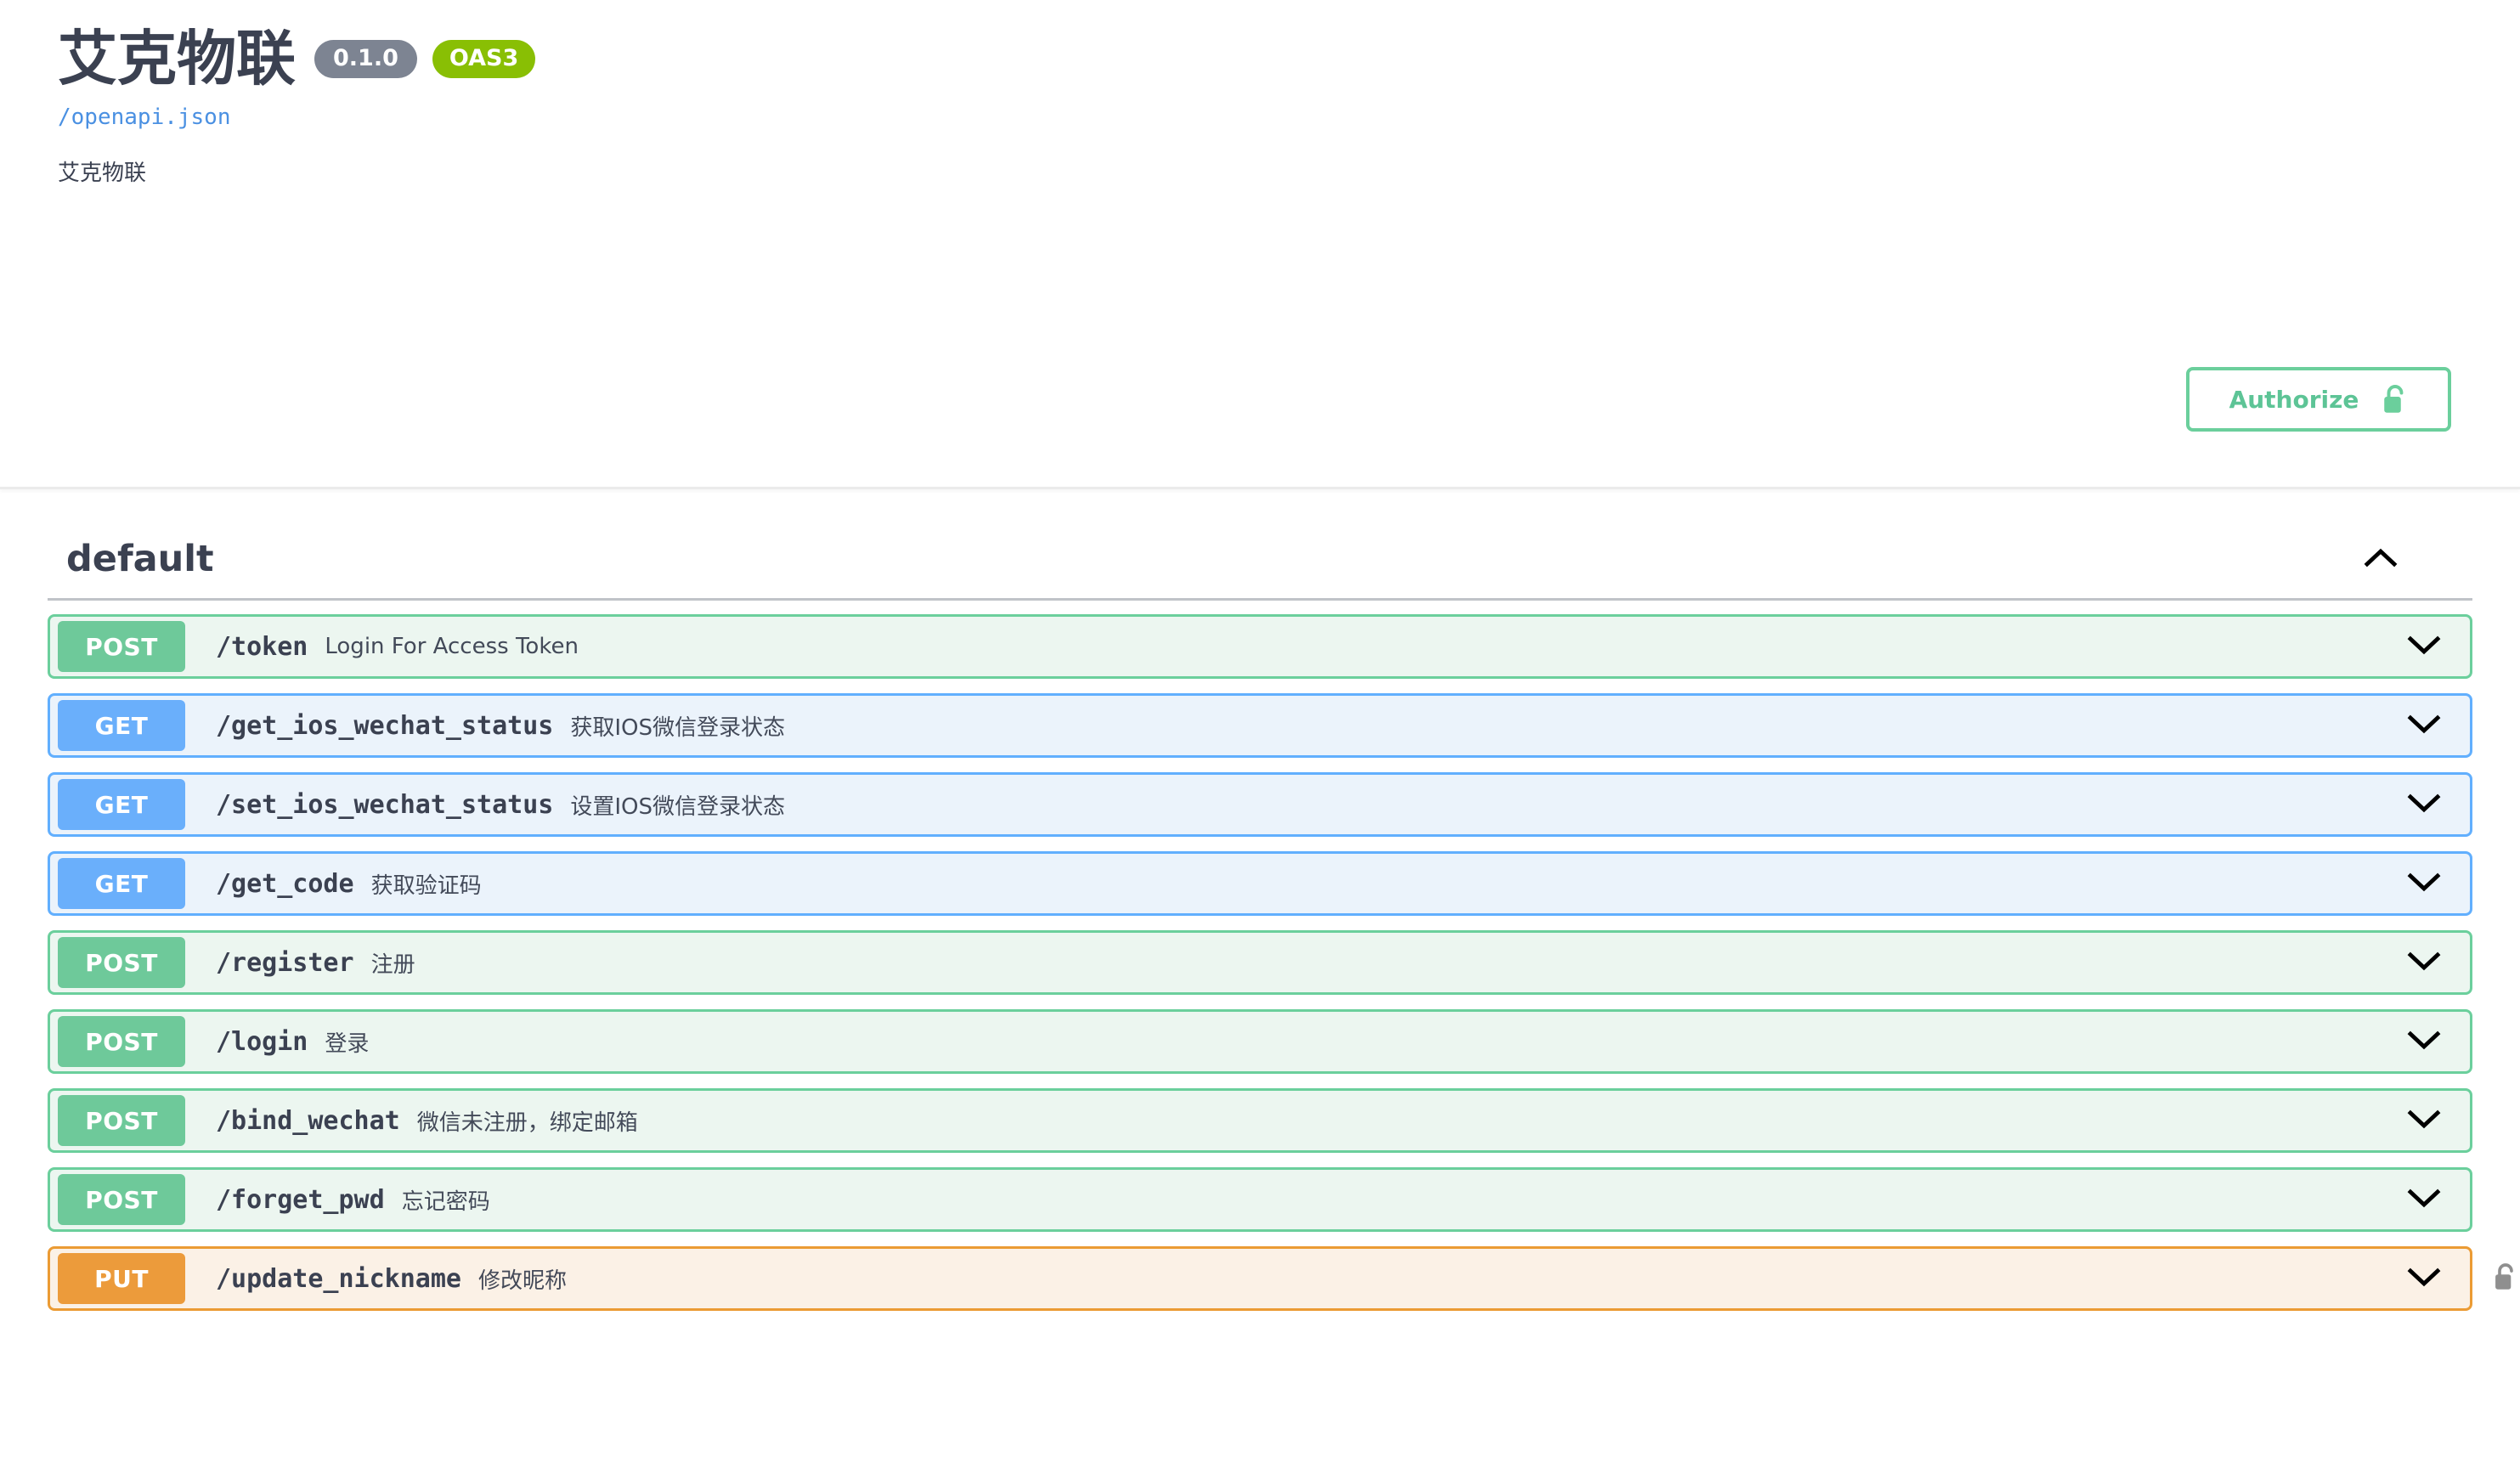 This screenshot has height=1468, width=2520. Describe the element at coordinates (1260, 884) in the screenshot. I see `operation-row: GET/get_code 获取验证码` at that location.